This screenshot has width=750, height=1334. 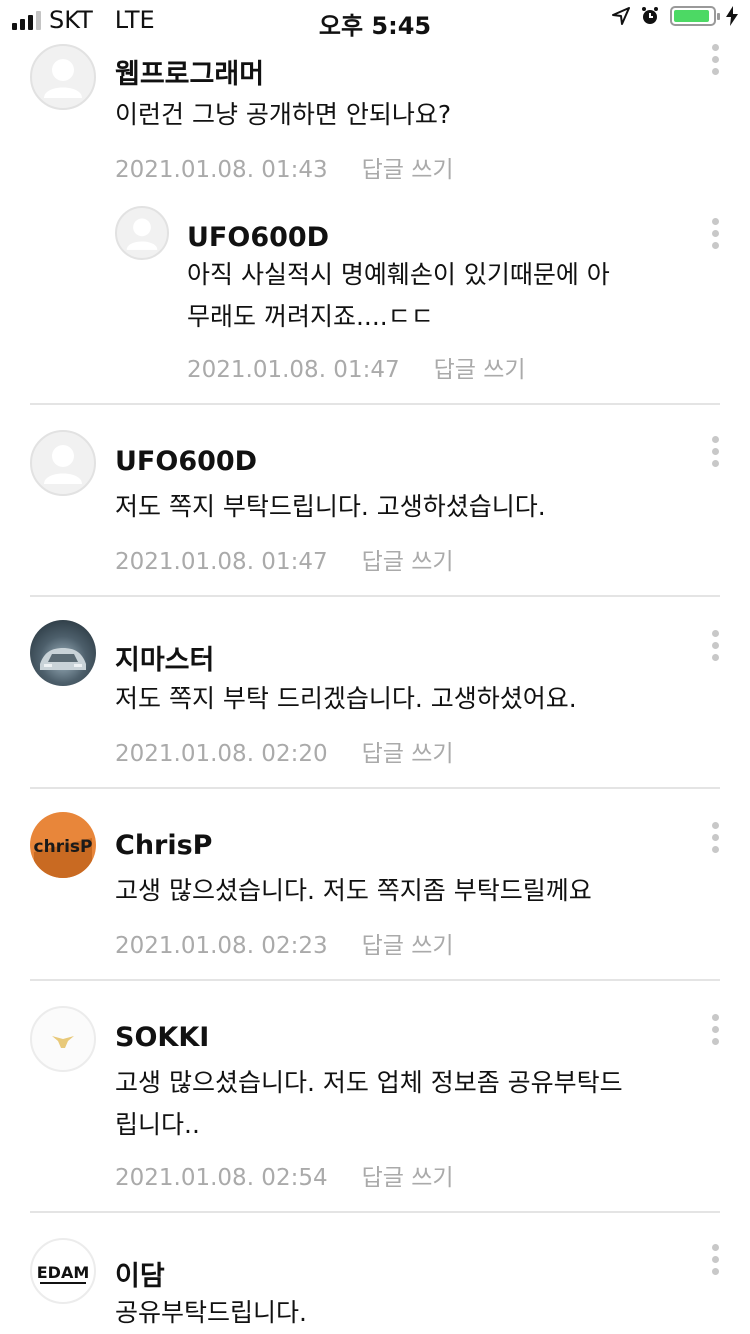 I want to click on comment-text: 고생 많으셨습니다. 저도 업체 정보좀 공유부탁드 립니다.., so click(x=369, y=1103).